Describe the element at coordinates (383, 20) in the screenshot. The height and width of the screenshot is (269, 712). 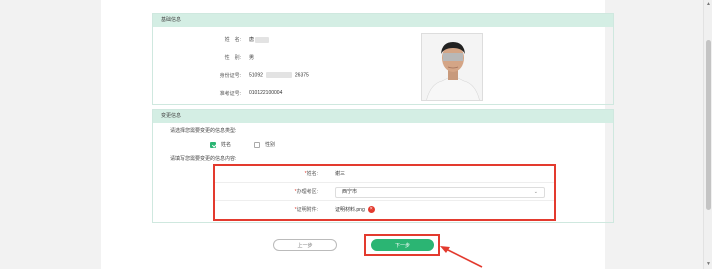
I see `basic-info-title: 基础信息` at that location.